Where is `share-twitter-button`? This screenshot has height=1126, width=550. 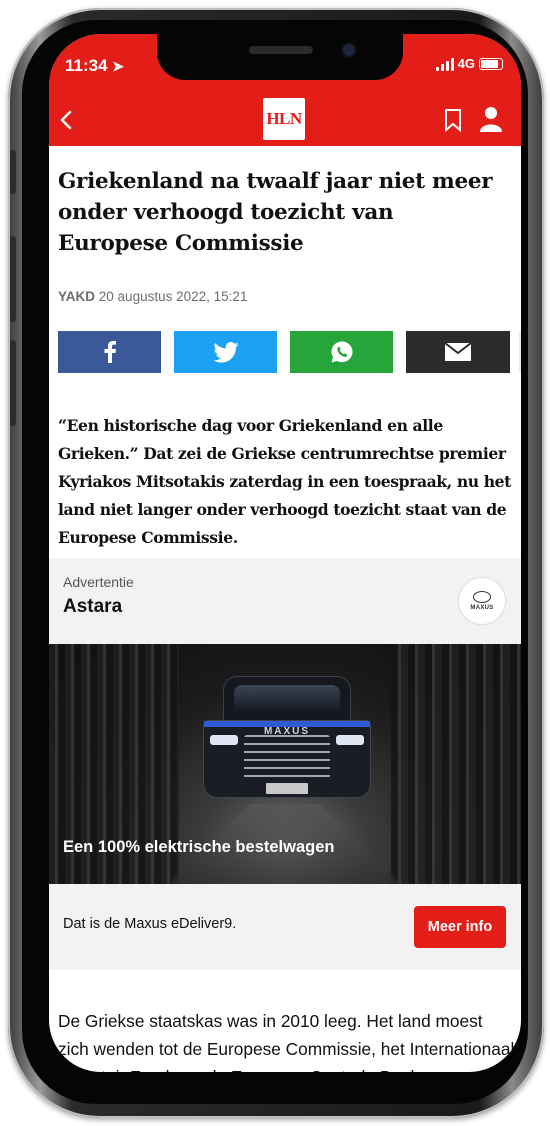
share-twitter-button is located at coordinates (225, 352).